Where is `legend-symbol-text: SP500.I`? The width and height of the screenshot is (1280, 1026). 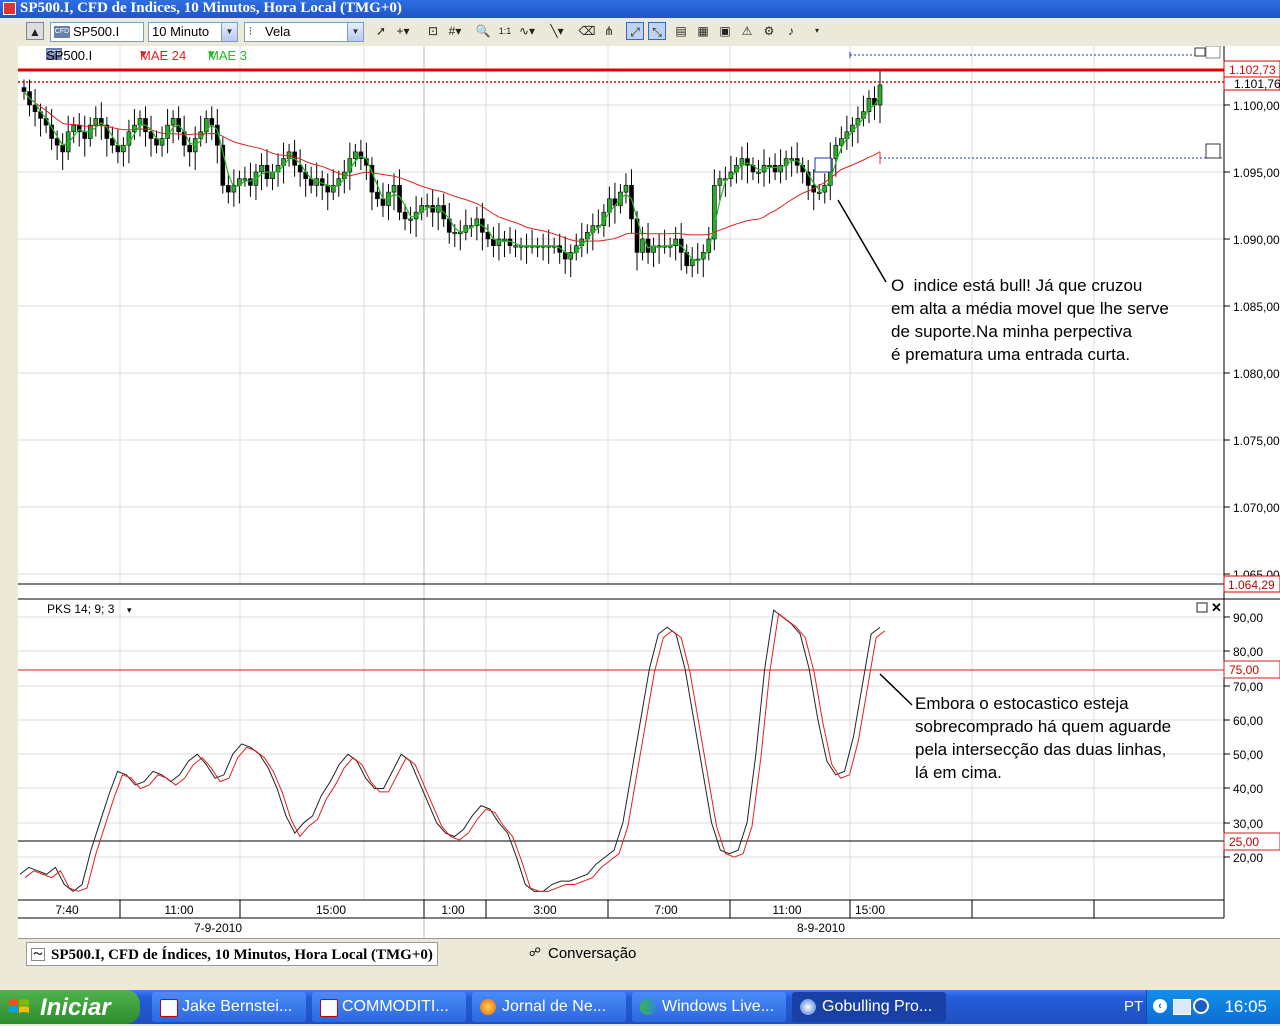 legend-symbol-text: SP500.I is located at coordinates (69, 55).